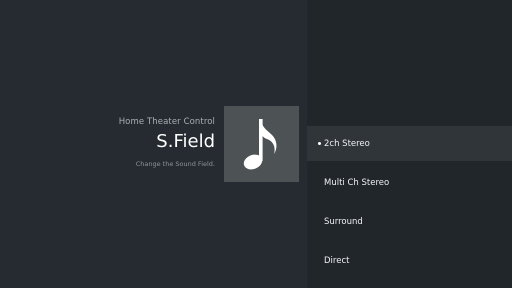 This screenshot has width=512, height=288. Describe the element at coordinates (409, 221) in the screenshot. I see `option-surround: Surround` at that location.